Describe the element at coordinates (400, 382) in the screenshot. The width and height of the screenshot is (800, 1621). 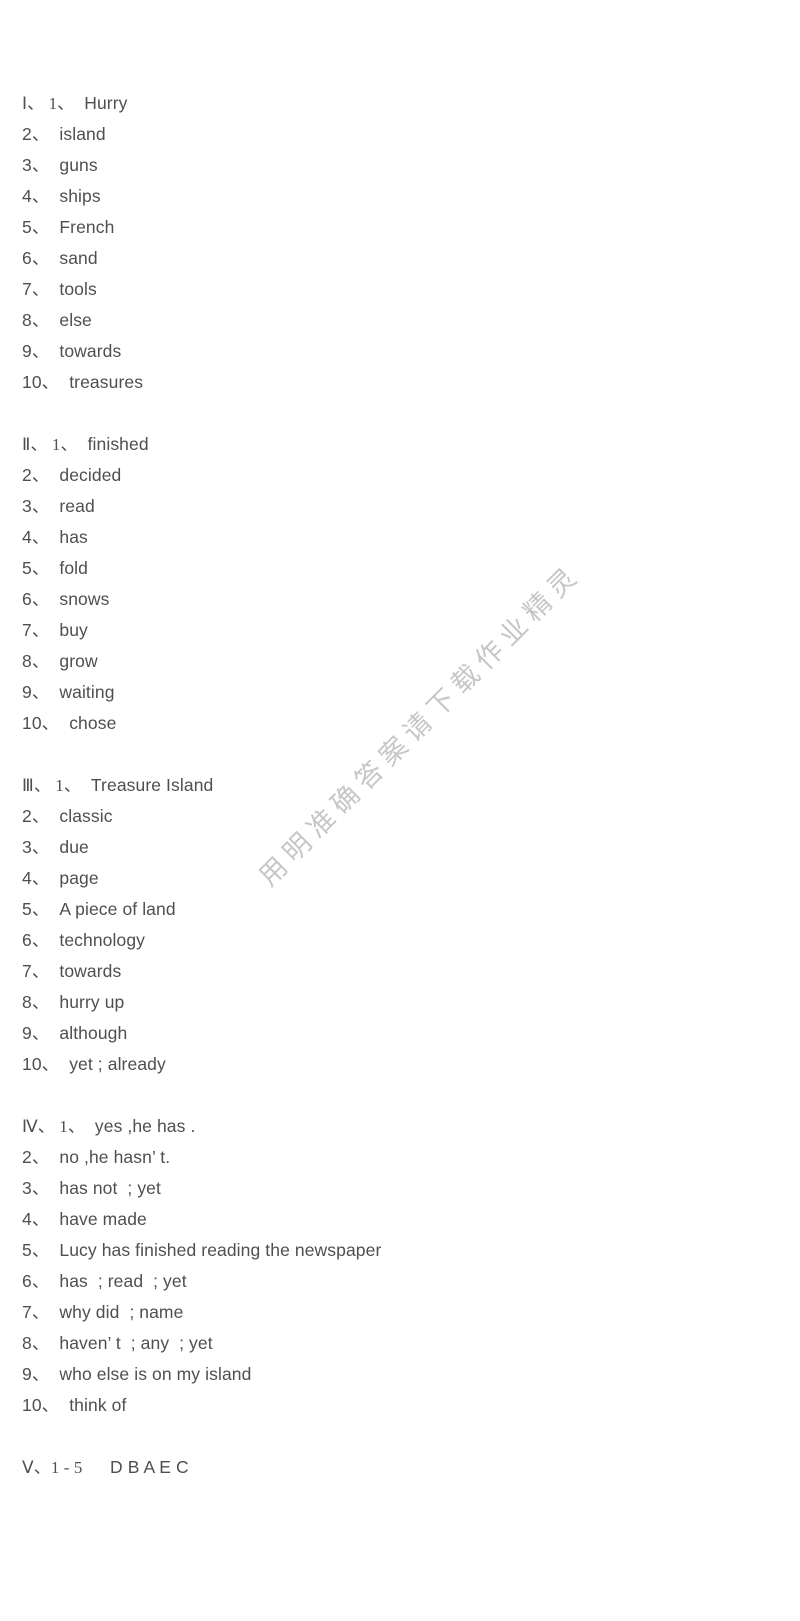
I see `answer-line: 10、 treasures` at that location.